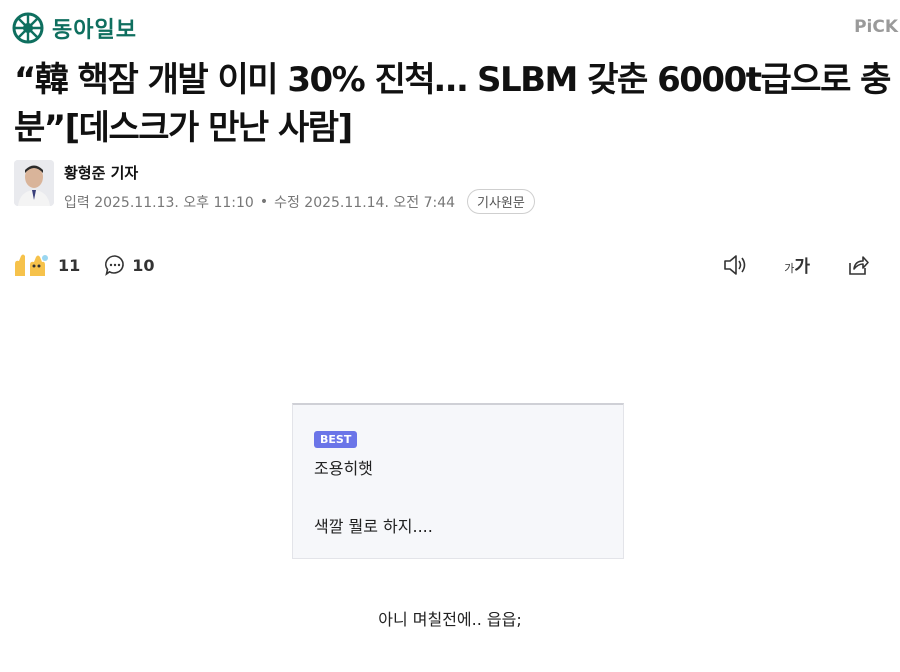 The width and height of the screenshot is (900, 672). I want to click on reaction-toolbar: 11 10, so click(83, 265).